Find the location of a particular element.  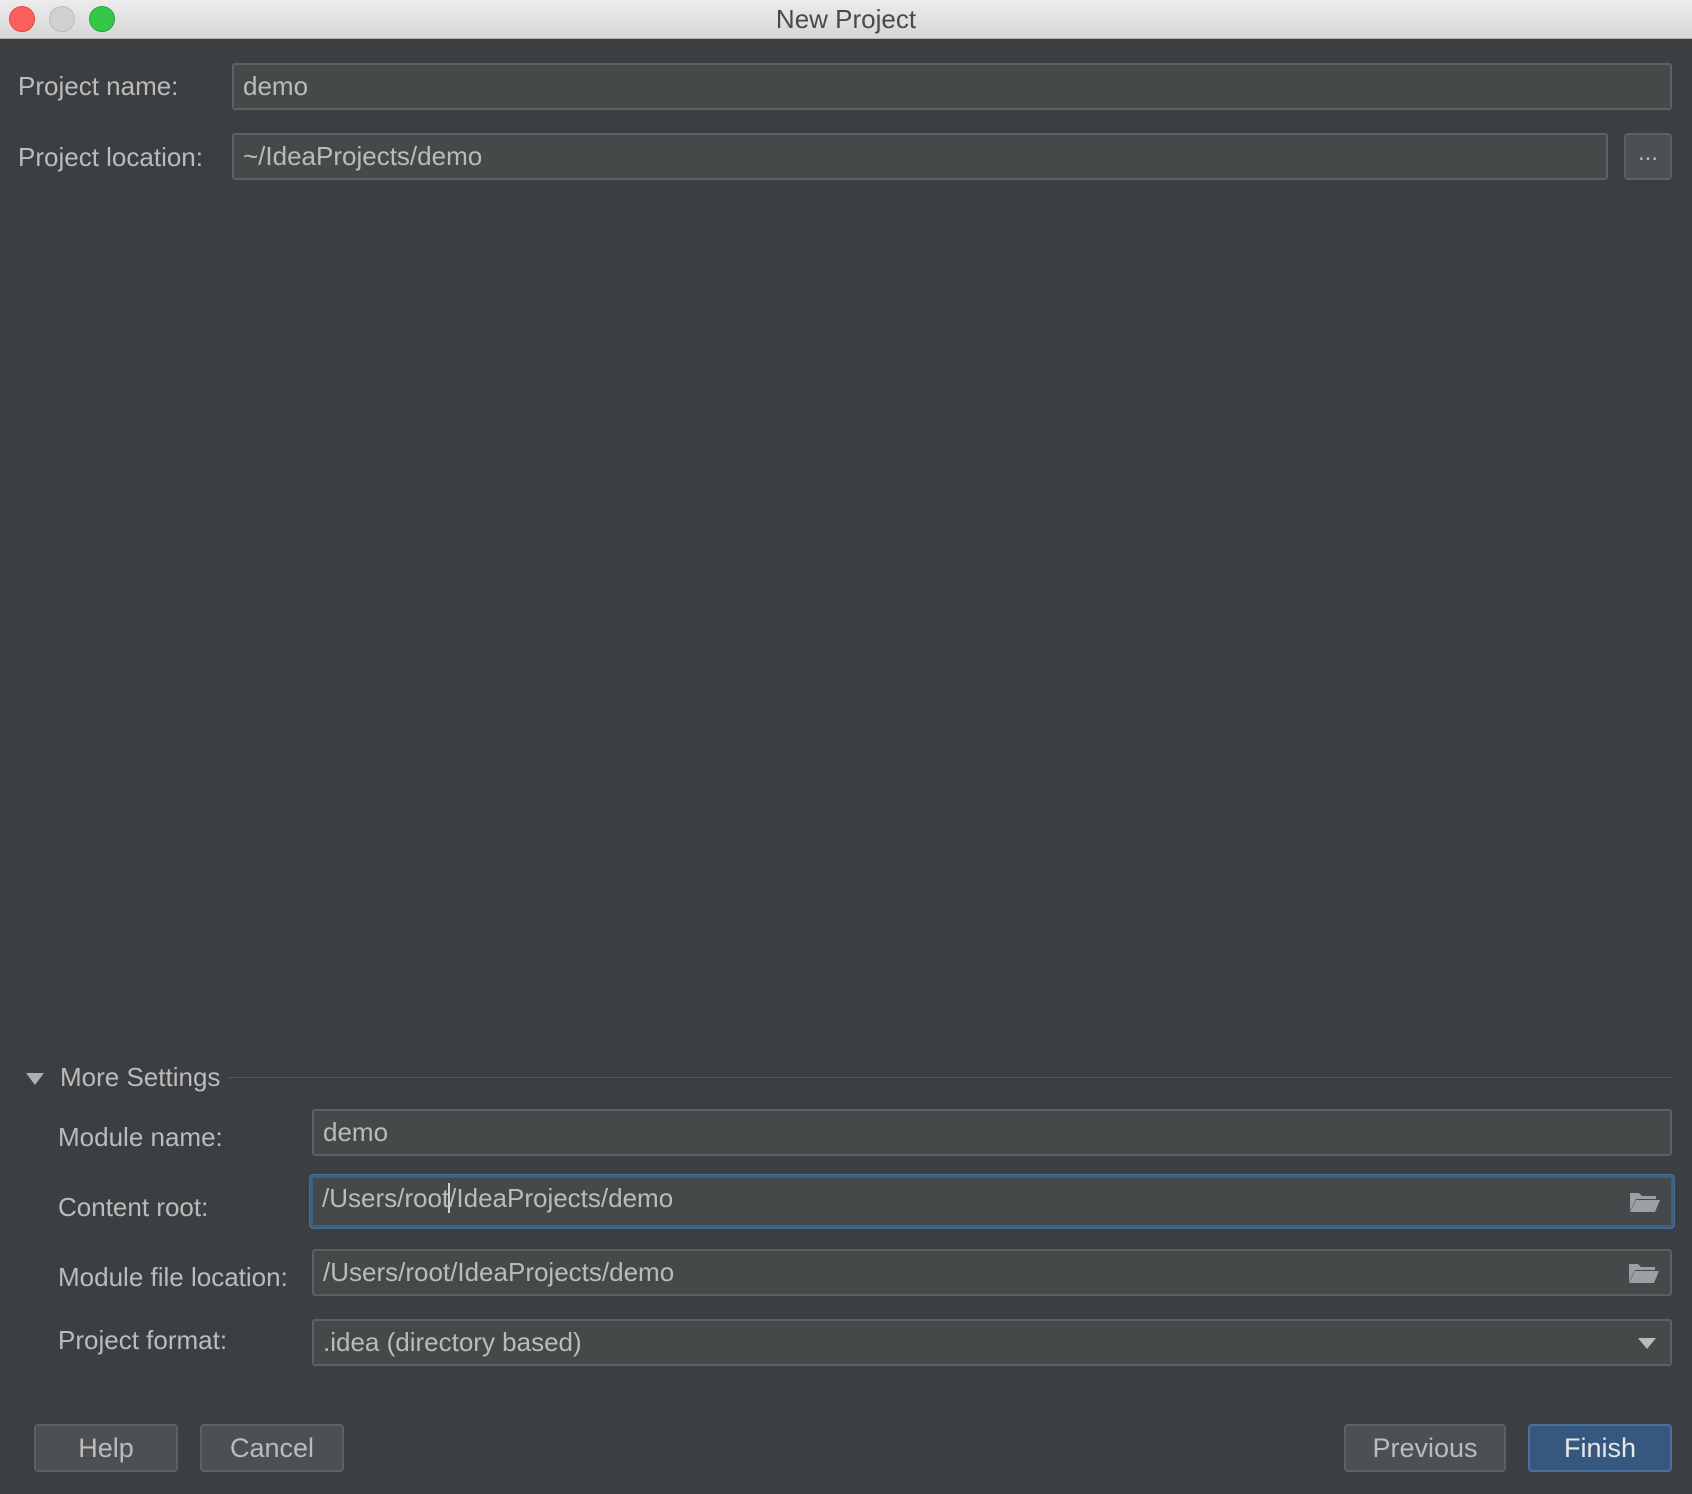

finish-button: Finish is located at coordinates (1600, 1448).